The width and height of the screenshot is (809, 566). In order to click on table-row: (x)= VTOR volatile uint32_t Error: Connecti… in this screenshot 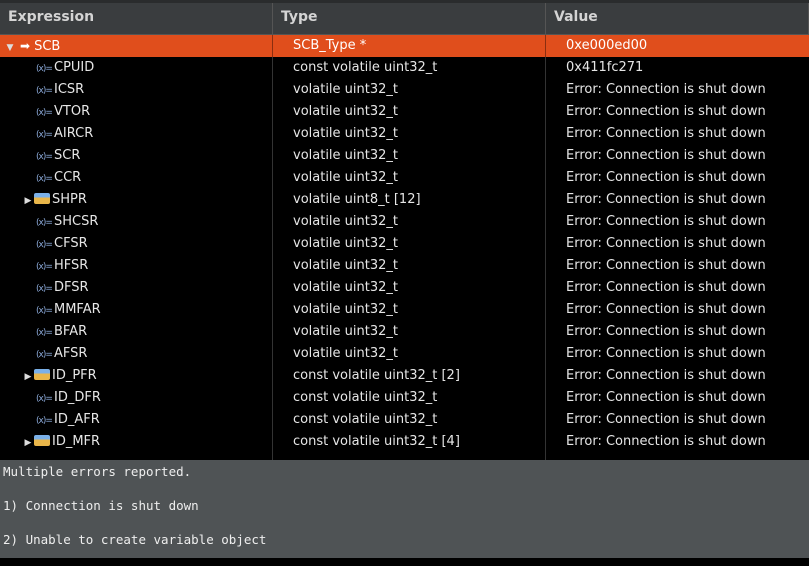, I will do `click(404, 112)`.